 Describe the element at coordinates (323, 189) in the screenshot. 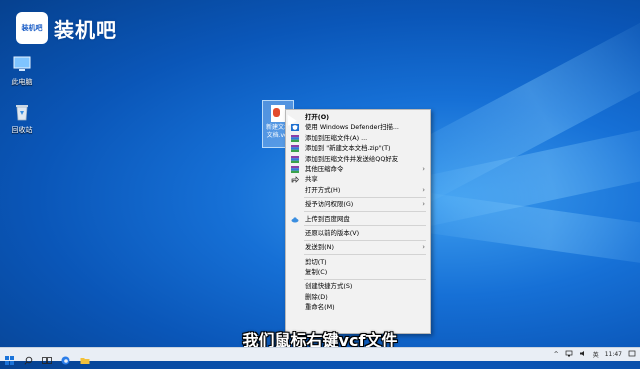

I see `menu-item-label: 打开方式(H)` at that location.